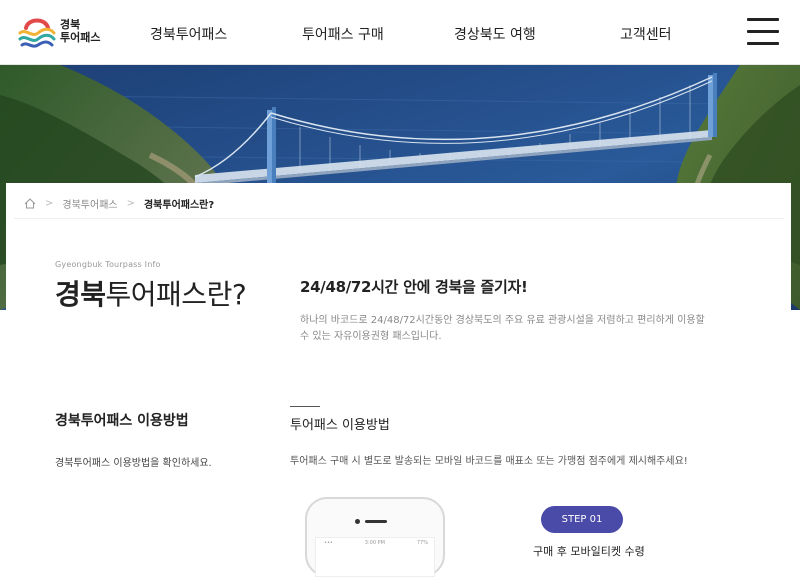 Image resolution: width=800 pixels, height=577 pixels. Describe the element at coordinates (399, 218) in the screenshot. I see `breadcrumb-divider` at that location.